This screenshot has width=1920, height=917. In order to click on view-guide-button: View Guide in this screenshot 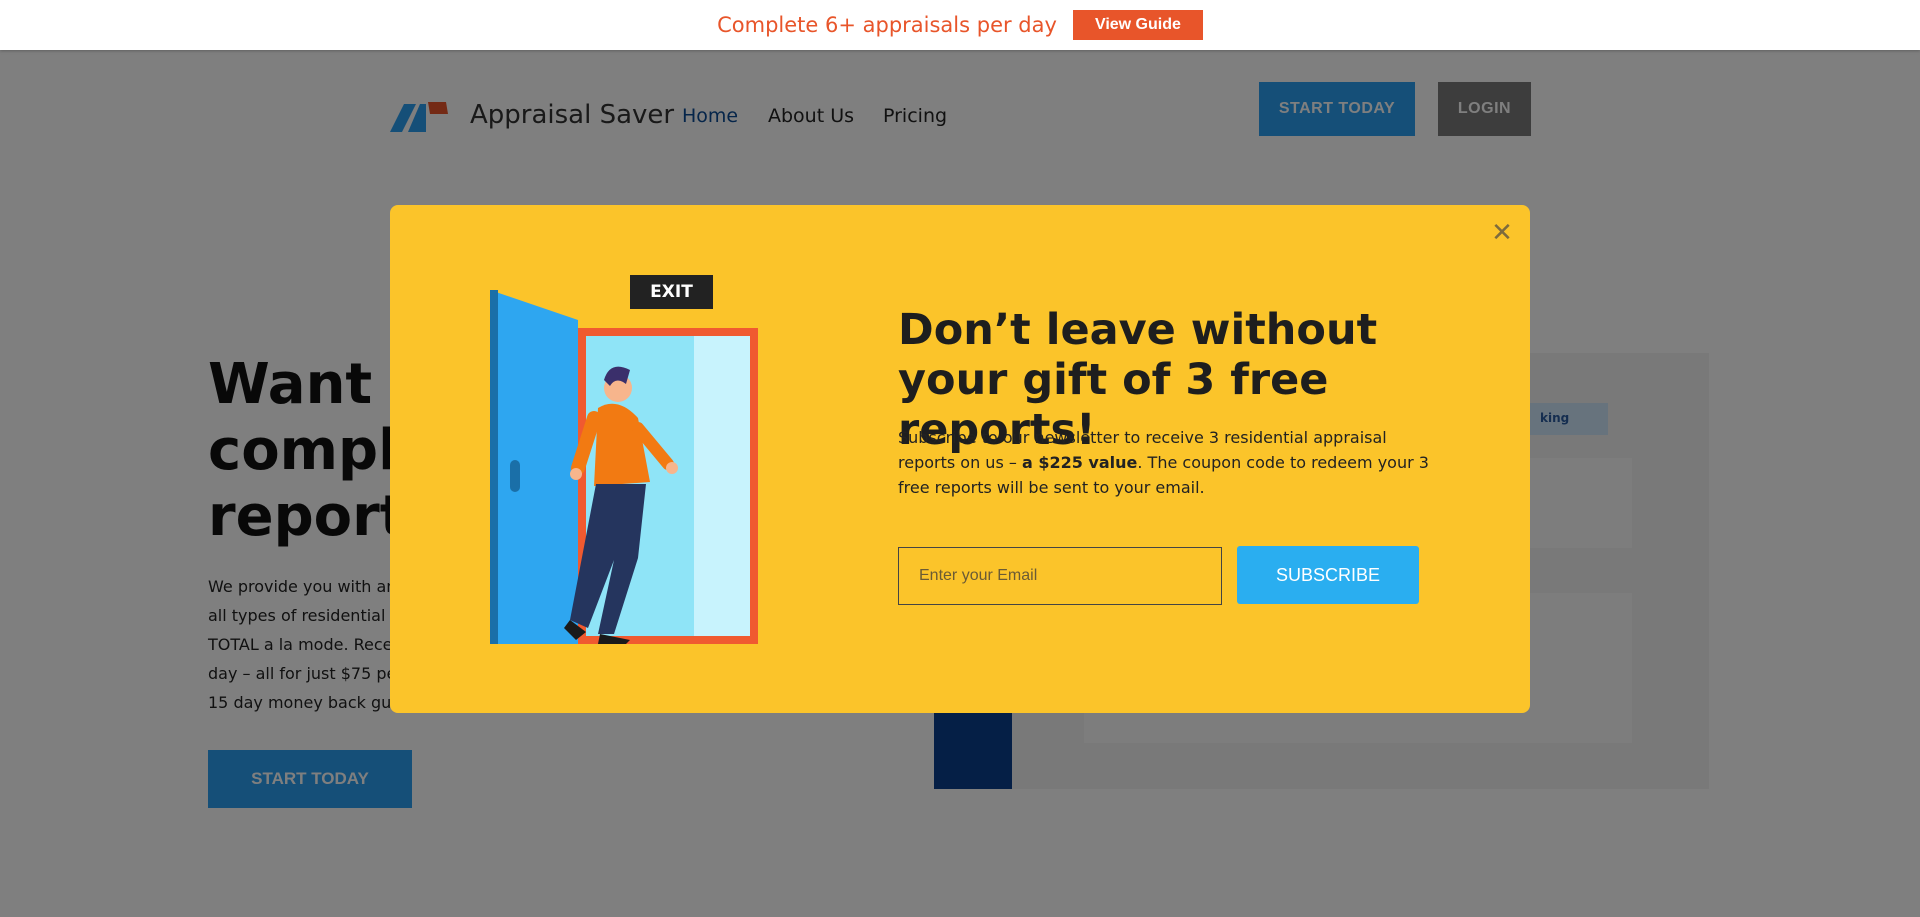, I will do `click(1137, 25)`.